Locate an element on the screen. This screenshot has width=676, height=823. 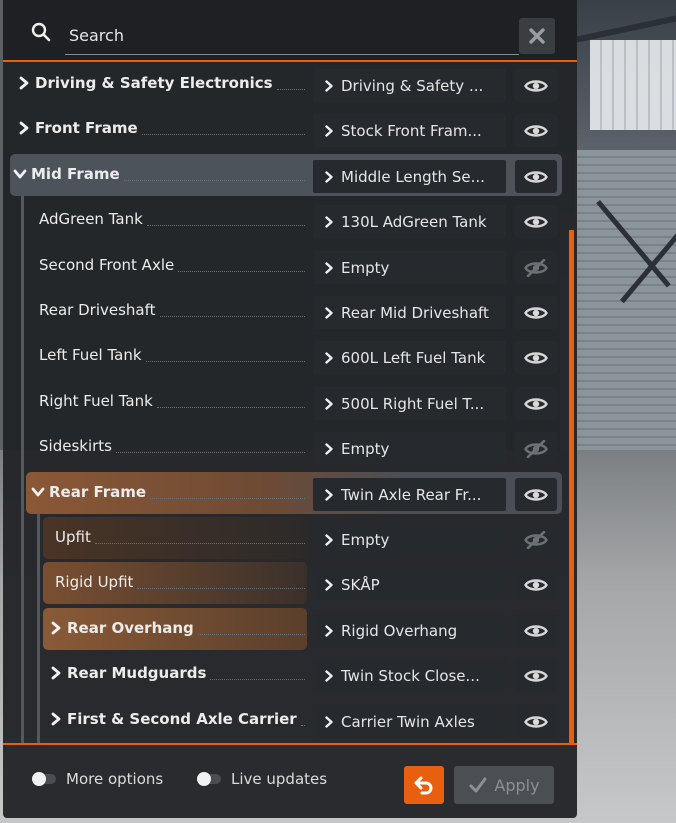
row-label: Driving & Safety Electronics is located at coordinates (154, 83).